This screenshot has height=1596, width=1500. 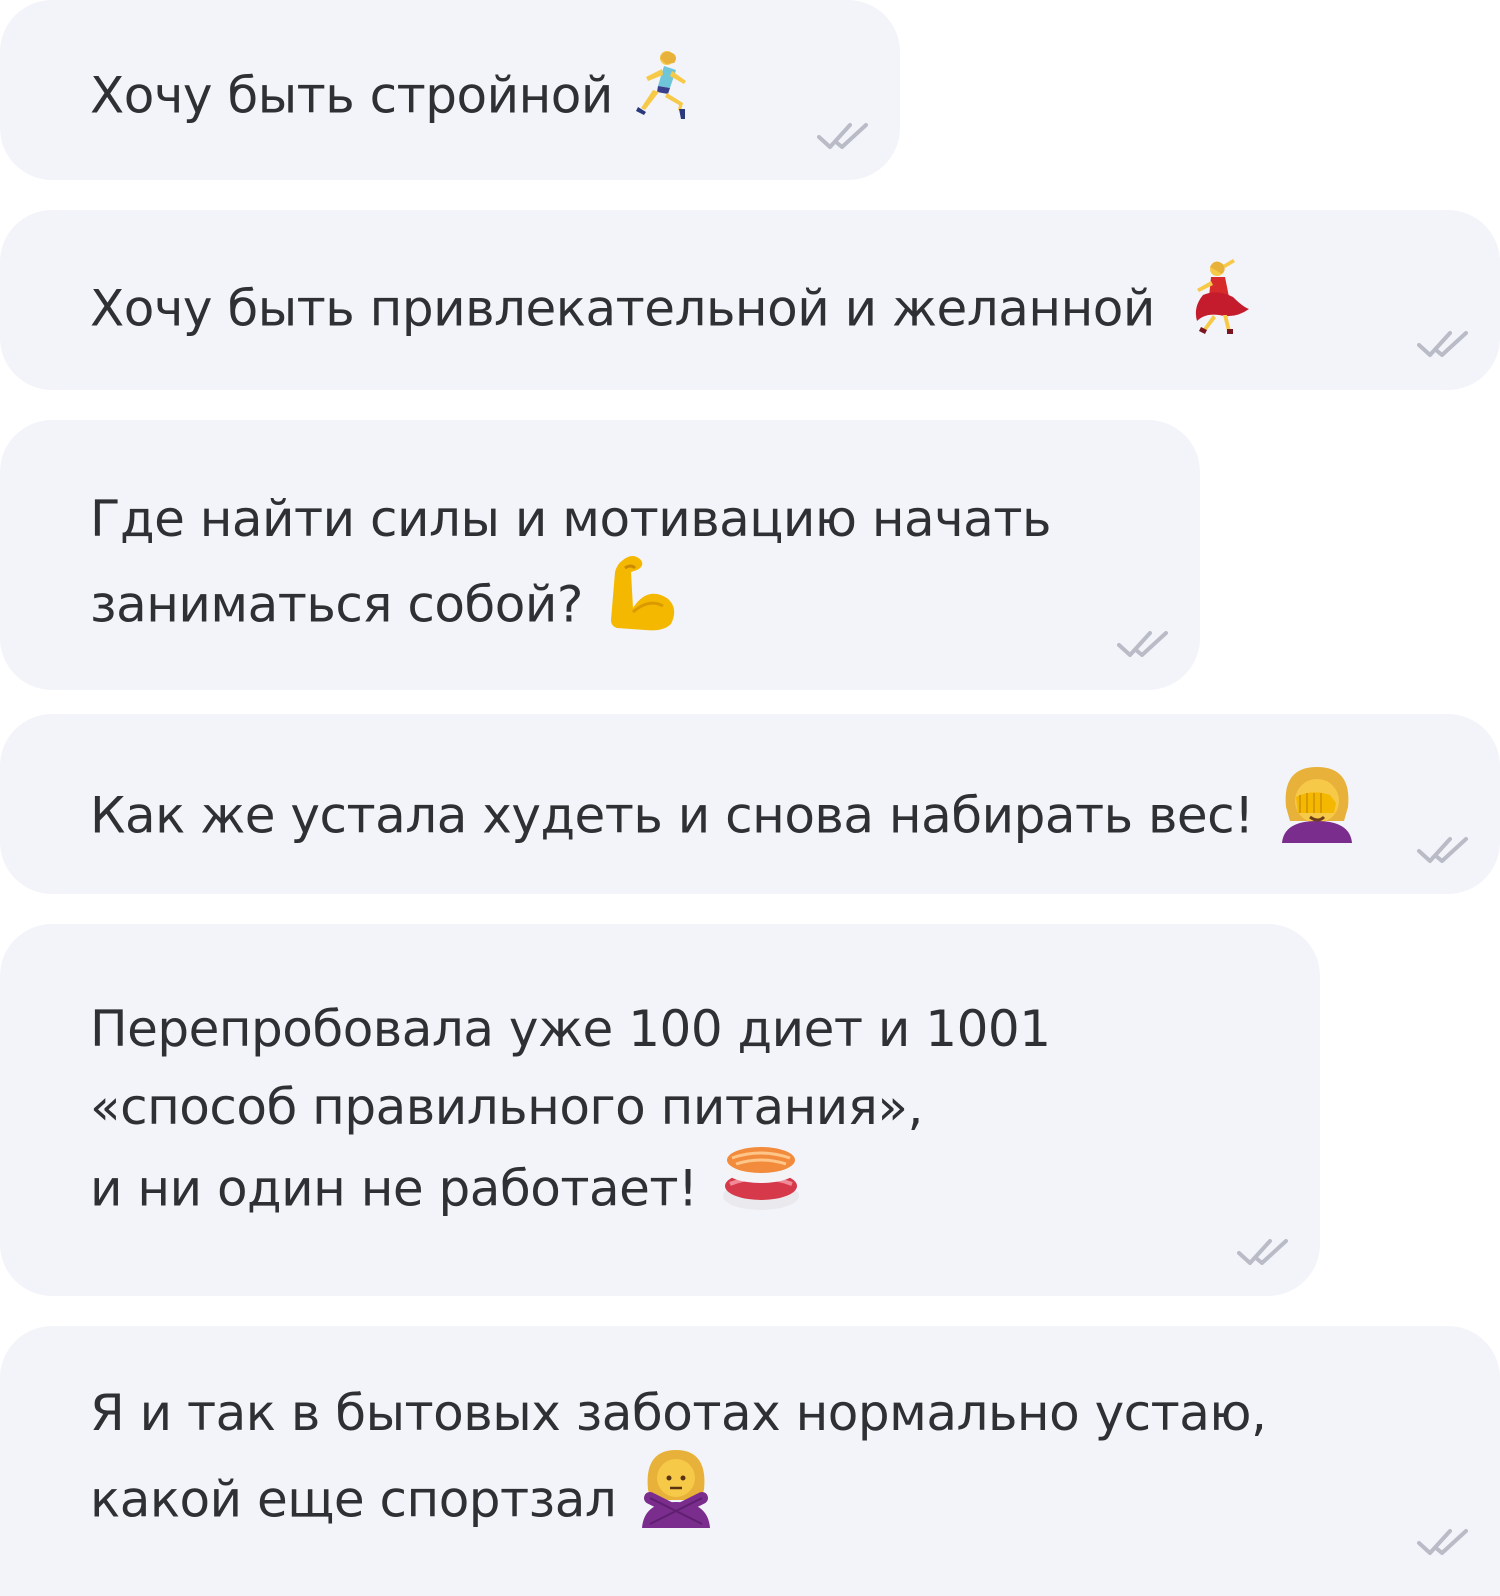 What do you see at coordinates (643, 604) in the screenshot?
I see `flexed-biceps-icon` at bounding box center [643, 604].